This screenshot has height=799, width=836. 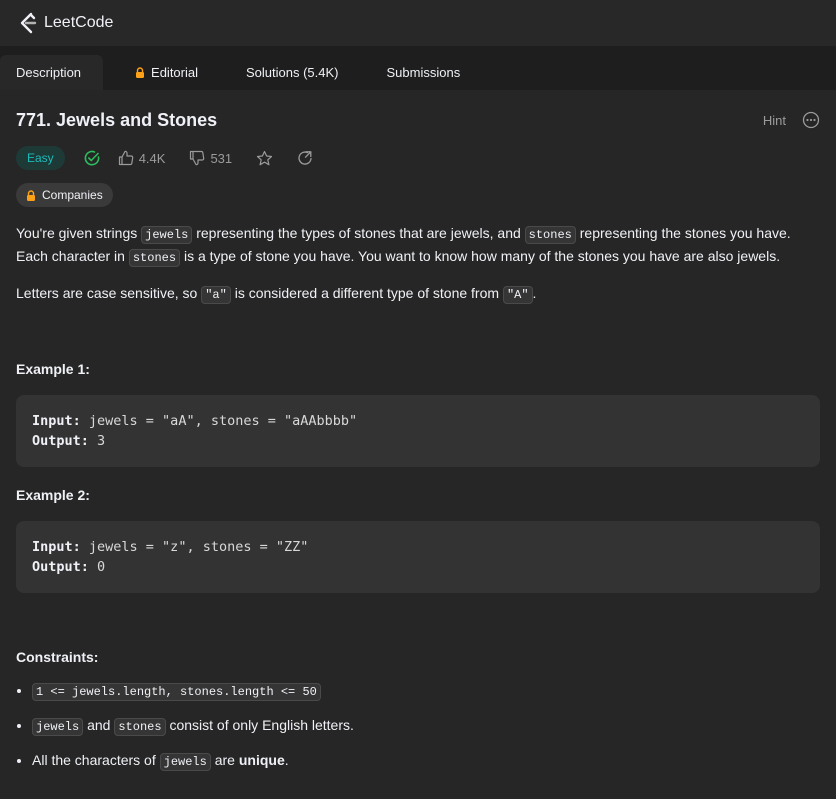 What do you see at coordinates (72, 195) in the screenshot?
I see `companies-label: Companies` at bounding box center [72, 195].